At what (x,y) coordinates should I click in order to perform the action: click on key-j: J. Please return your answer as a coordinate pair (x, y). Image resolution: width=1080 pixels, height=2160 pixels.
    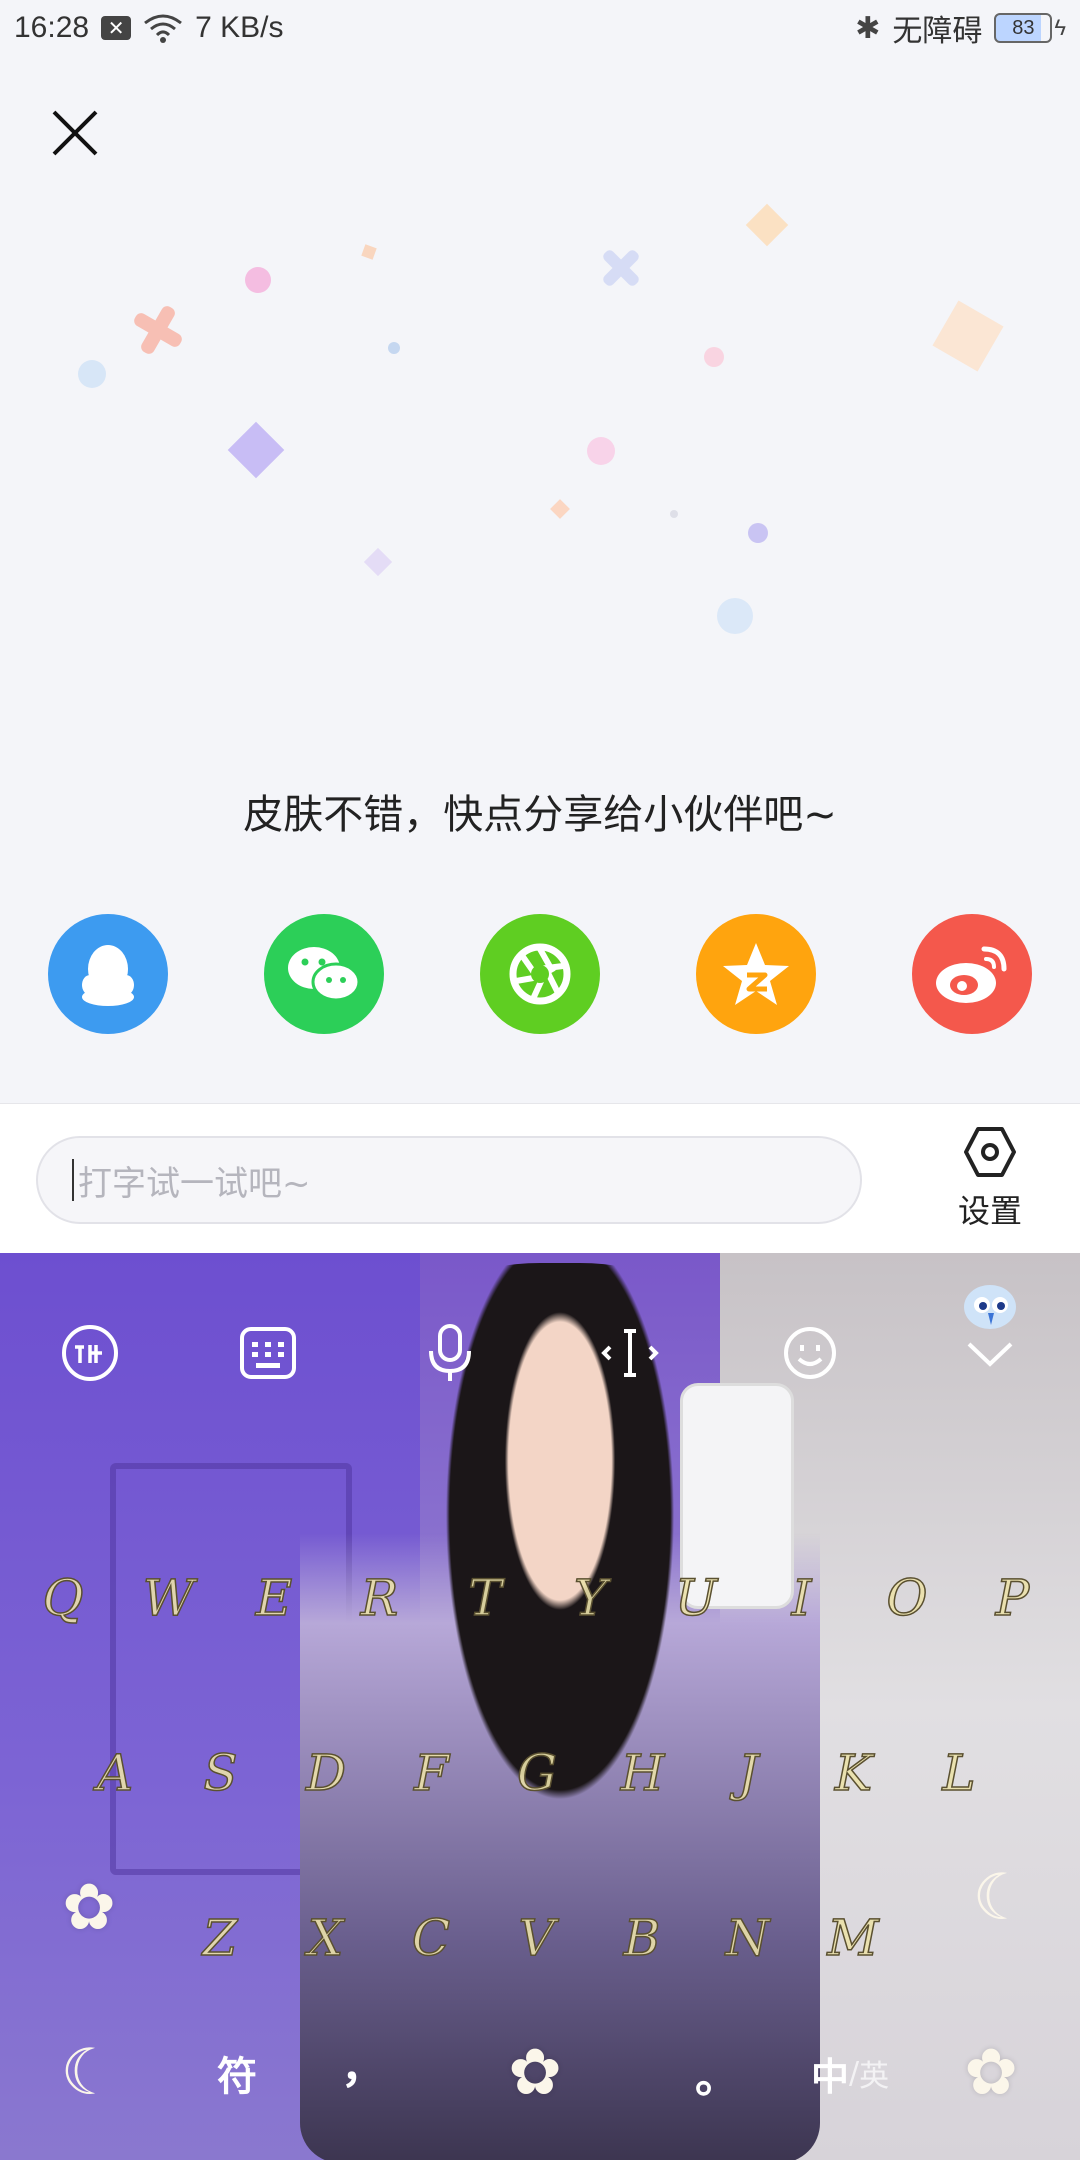
    Looking at the image, I should click on (748, 1773).